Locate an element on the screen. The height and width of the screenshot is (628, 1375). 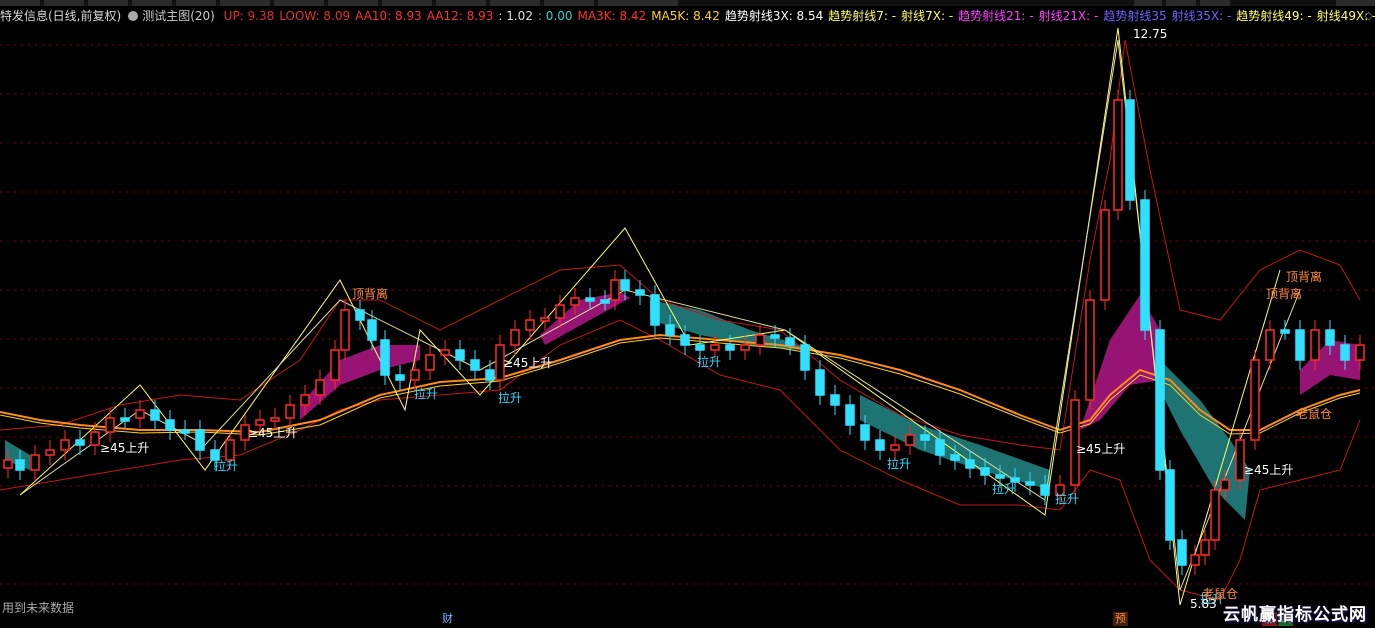
annotation-label: 老鼠仓 is located at coordinates (1314, 414).